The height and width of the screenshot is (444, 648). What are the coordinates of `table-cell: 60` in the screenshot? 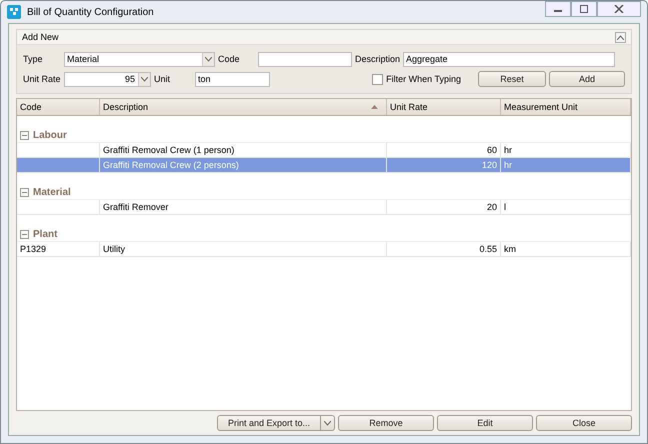 It's located at (491, 150).